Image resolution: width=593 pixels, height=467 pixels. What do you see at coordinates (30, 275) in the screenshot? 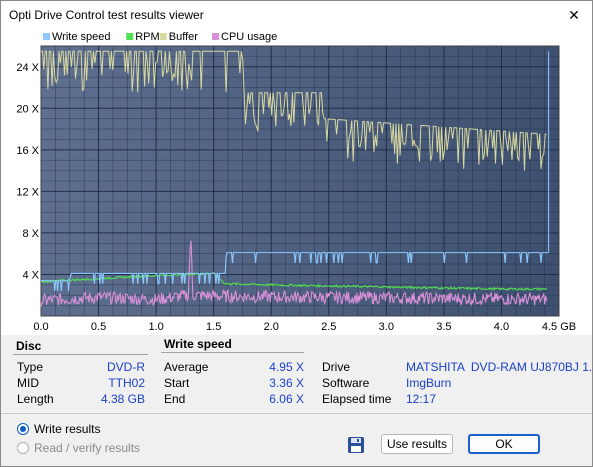
I see `y-tick-label: 4 X` at bounding box center [30, 275].